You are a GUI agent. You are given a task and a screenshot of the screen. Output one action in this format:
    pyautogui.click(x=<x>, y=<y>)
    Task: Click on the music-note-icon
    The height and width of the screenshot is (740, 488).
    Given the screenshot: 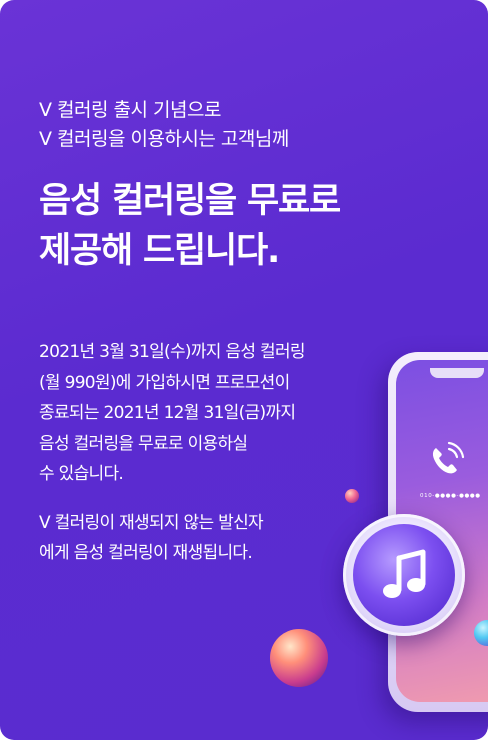 What is the action you would take?
    pyautogui.click(x=404, y=573)
    